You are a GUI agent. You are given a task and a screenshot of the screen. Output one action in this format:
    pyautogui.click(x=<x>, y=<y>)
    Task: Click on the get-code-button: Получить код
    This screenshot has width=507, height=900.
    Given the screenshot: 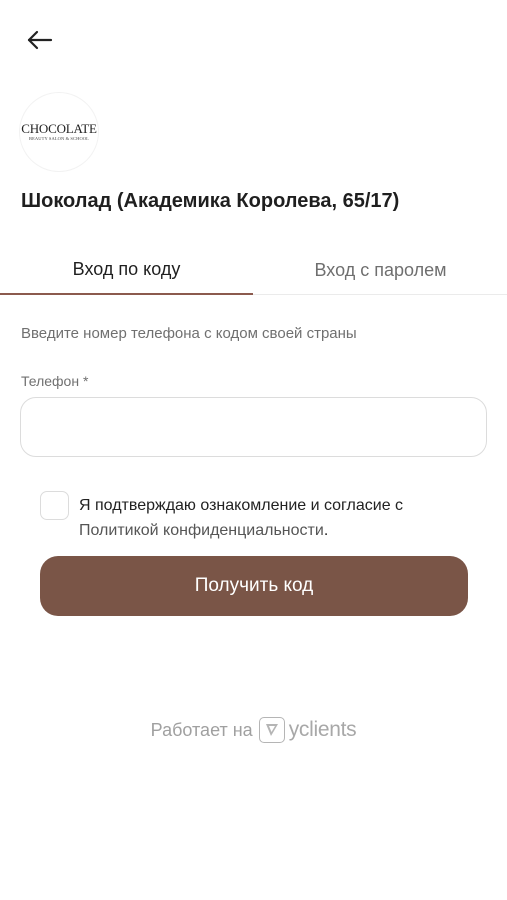 What is the action you would take?
    pyautogui.click(x=254, y=586)
    